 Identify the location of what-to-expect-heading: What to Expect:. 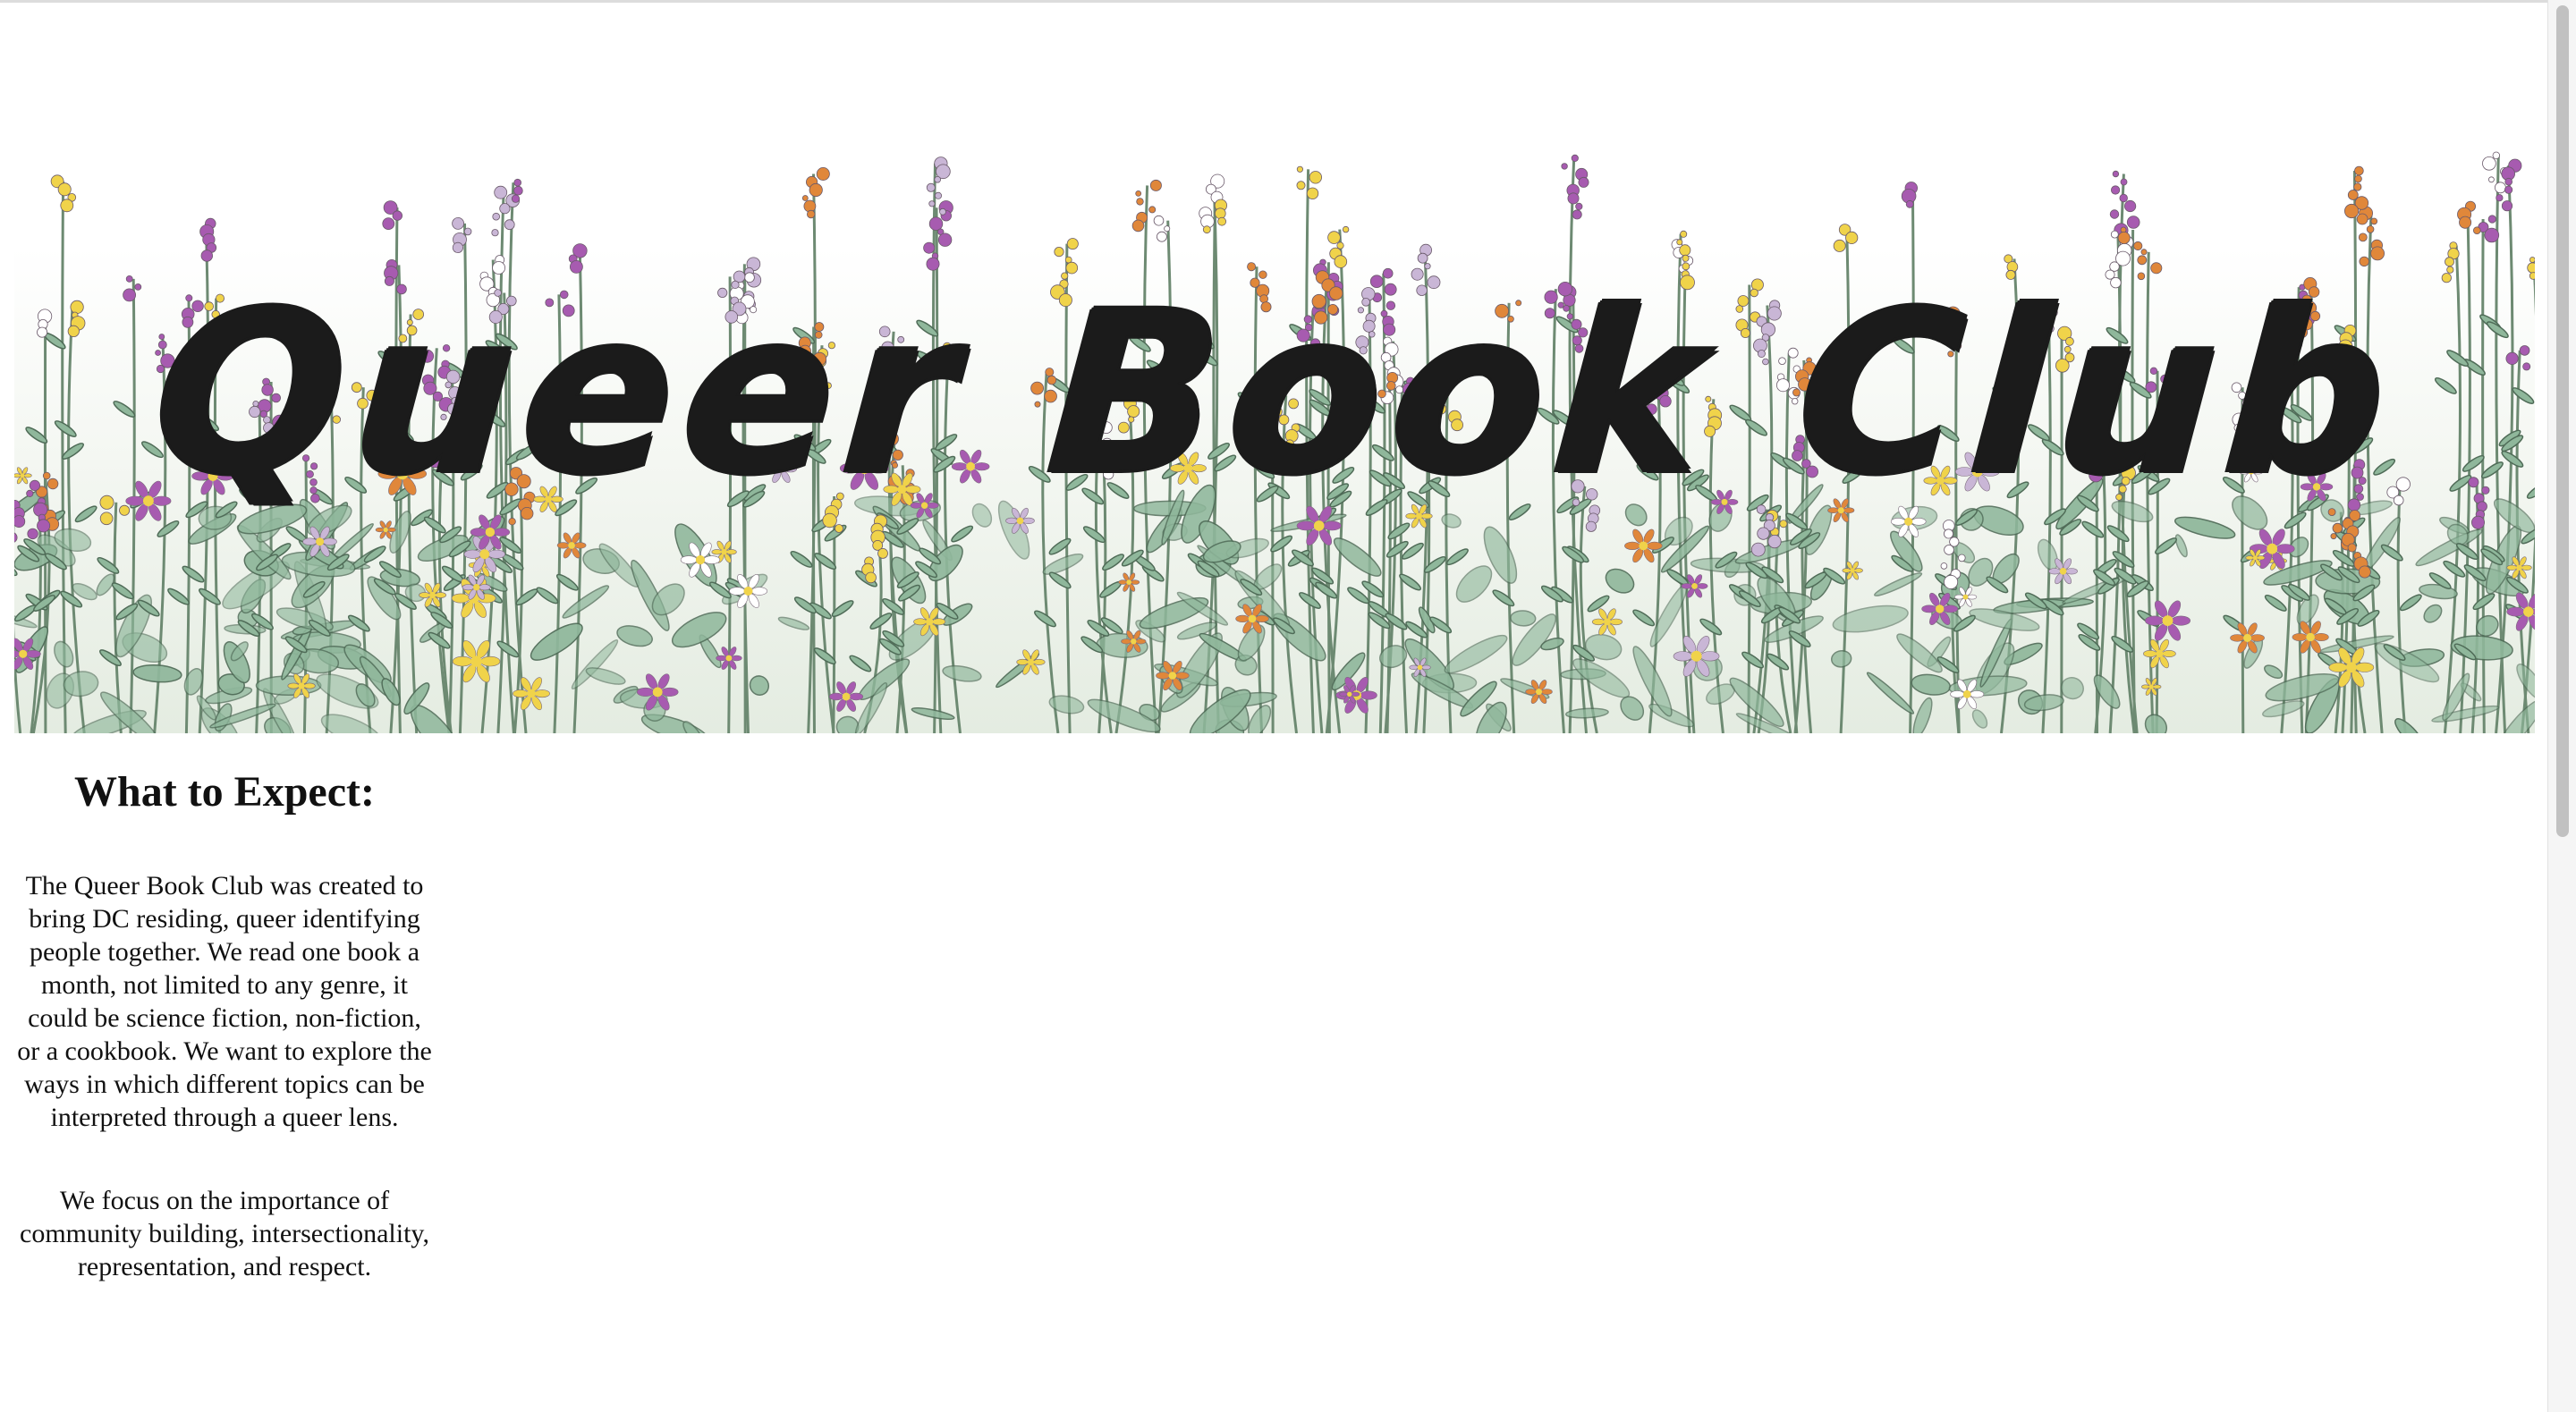
(224, 792).